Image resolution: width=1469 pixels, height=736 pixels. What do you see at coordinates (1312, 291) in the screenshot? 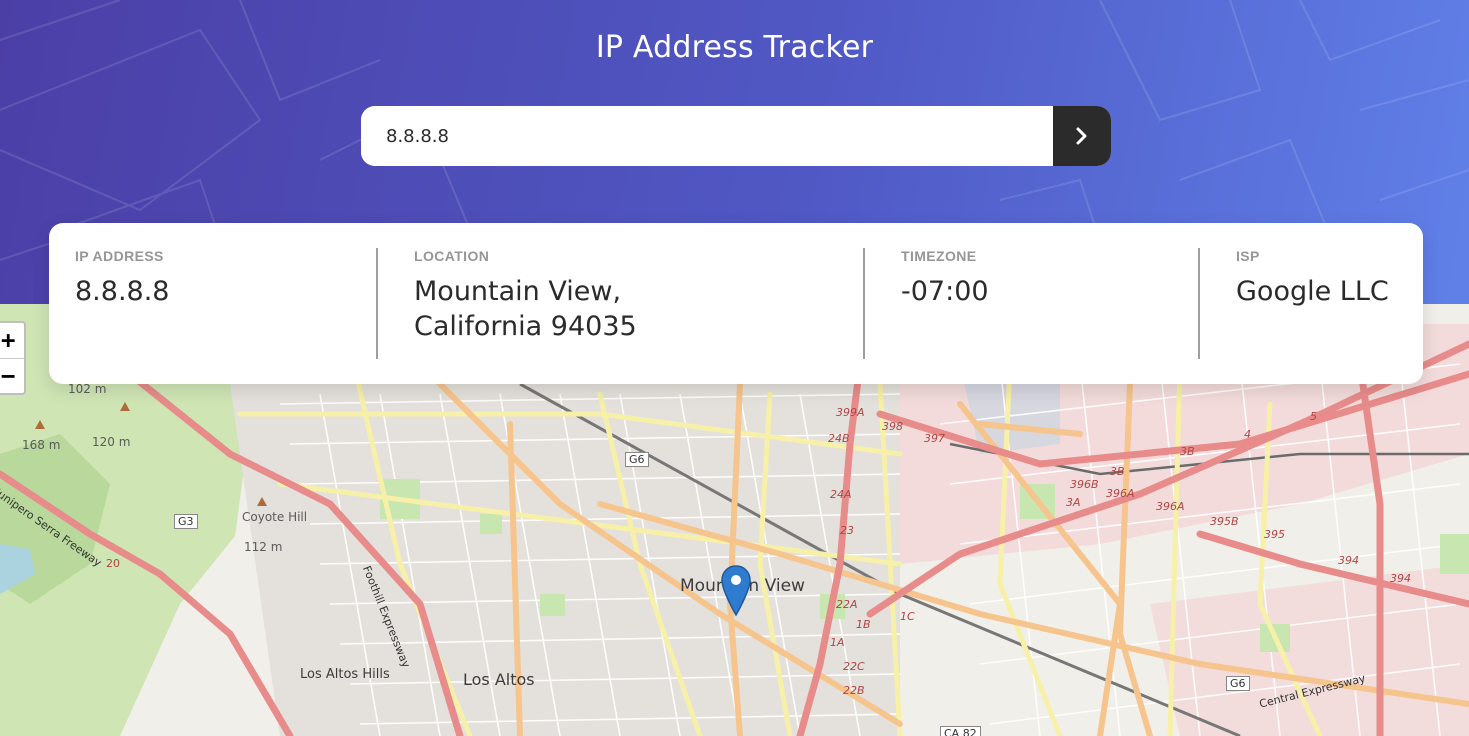
I see `isp-value: Google LLC` at bounding box center [1312, 291].